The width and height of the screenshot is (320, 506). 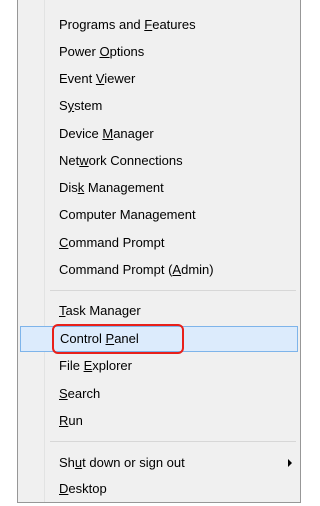 What do you see at coordinates (106, 133) in the screenshot?
I see `menu-item-label: Device Manager` at bounding box center [106, 133].